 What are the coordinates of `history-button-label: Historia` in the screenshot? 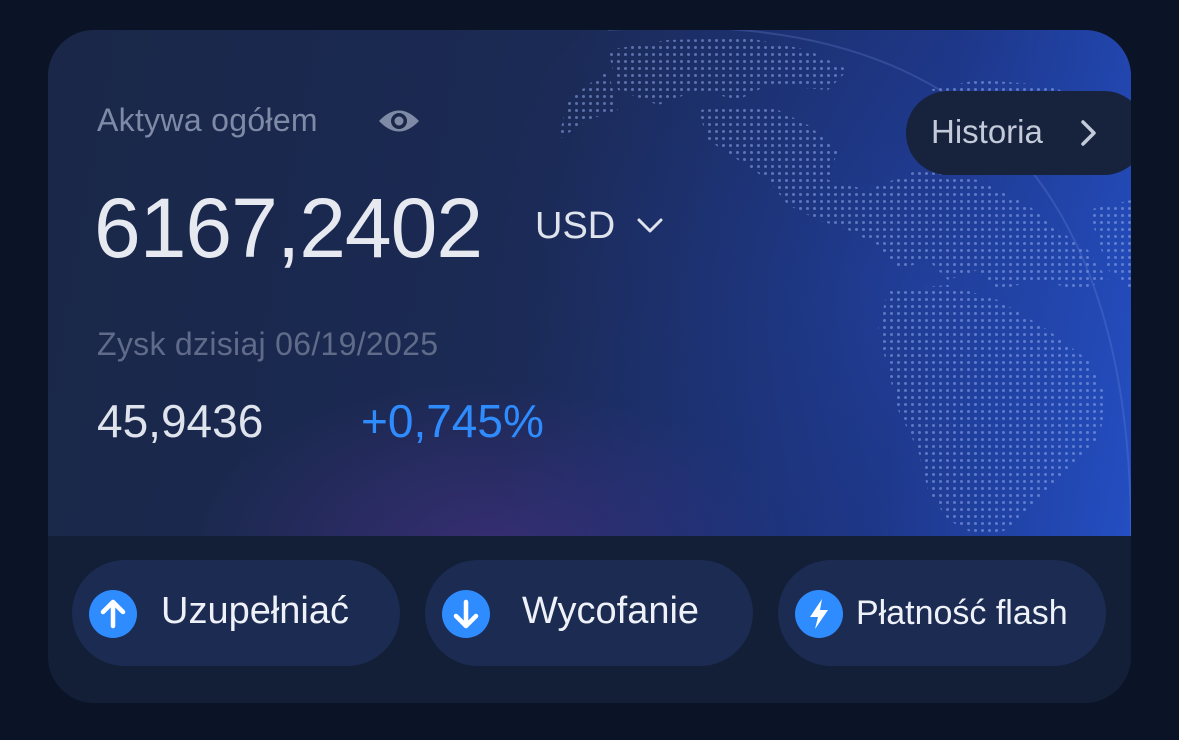 It's located at (987, 131).